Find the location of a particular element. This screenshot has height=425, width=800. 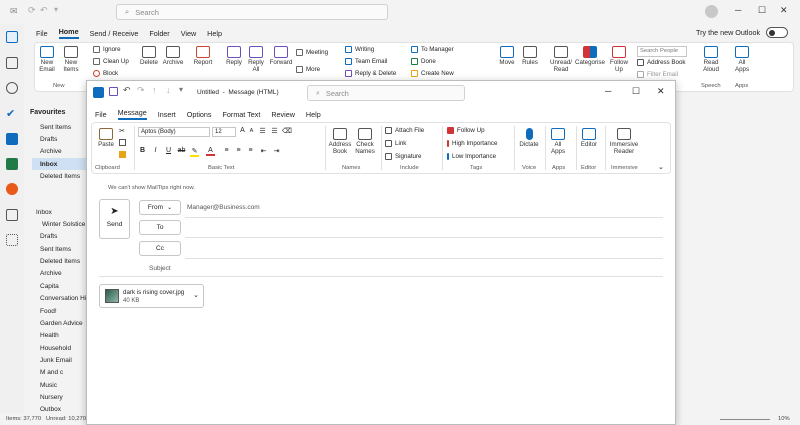

tab-message: Message is located at coordinates (132, 114).